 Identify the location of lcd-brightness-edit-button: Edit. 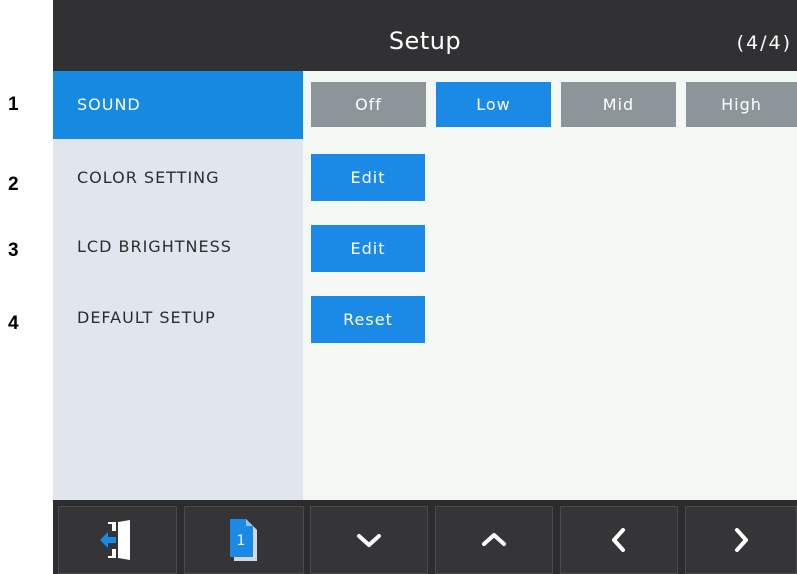
(368, 248).